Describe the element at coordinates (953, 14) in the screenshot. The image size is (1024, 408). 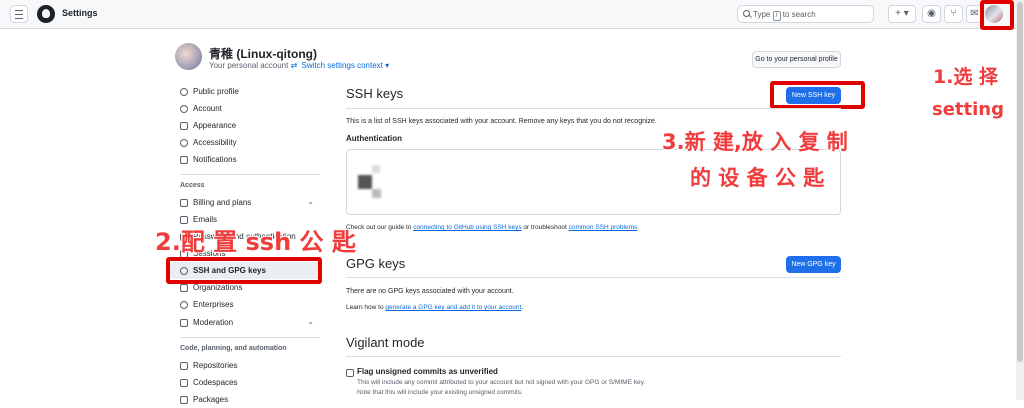
I see `pull-requests-icon: ⑂` at that location.